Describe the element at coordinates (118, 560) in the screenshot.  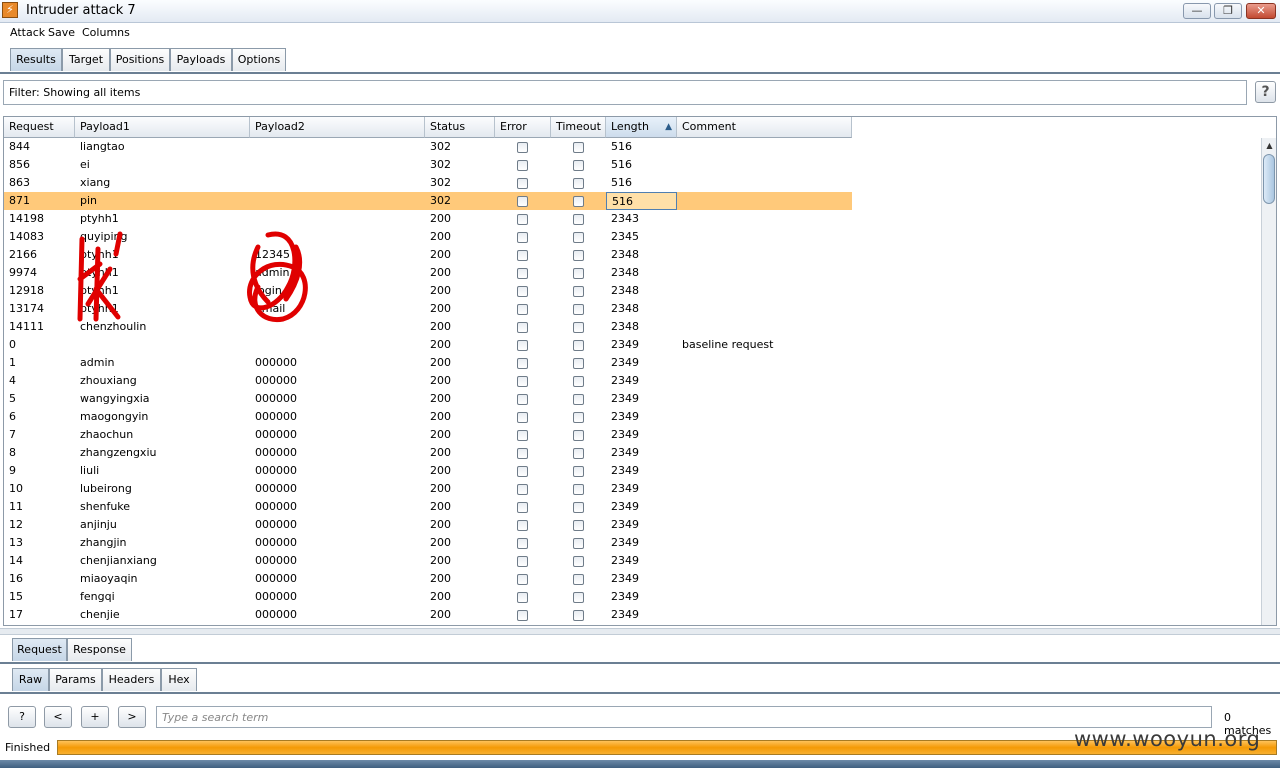
I see `cell-payload1: chenjianxiang` at that location.